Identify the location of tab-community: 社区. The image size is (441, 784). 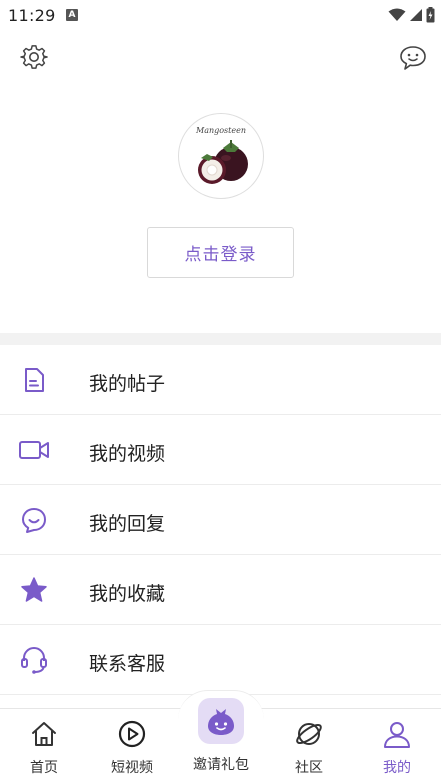
(309, 746).